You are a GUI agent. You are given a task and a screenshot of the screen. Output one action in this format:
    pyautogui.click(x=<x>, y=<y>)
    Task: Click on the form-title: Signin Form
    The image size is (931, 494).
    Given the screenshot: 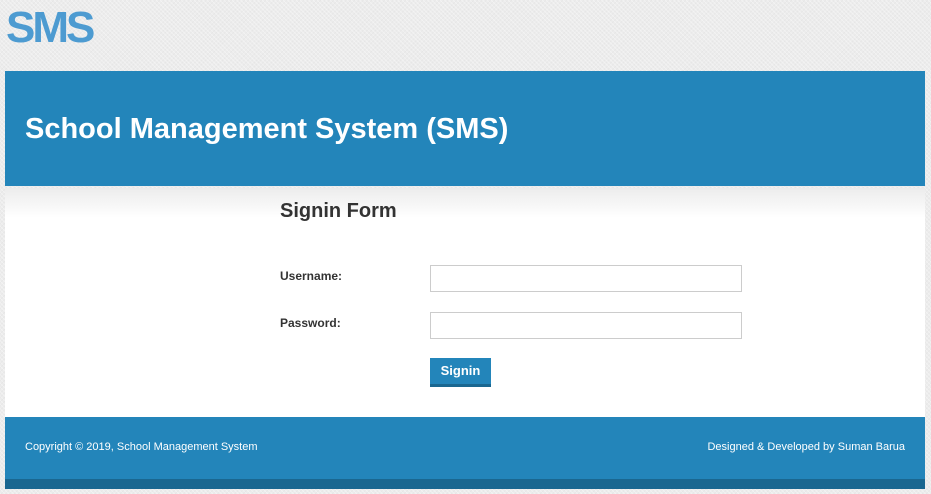 What is the action you would take?
    pyautogui.click(x=338, y=211)
    